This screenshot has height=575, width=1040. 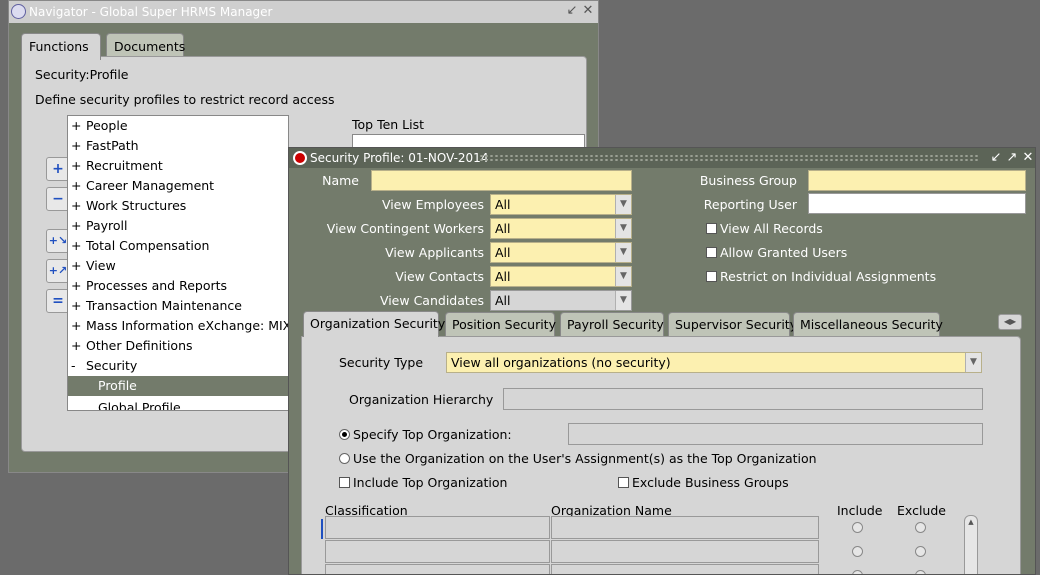 What do you see at coordinates (868, 324) in the screenshot?
I see `tab-miscellaneous-security: Miscellaneous Security` at bounding box center [868, 324].